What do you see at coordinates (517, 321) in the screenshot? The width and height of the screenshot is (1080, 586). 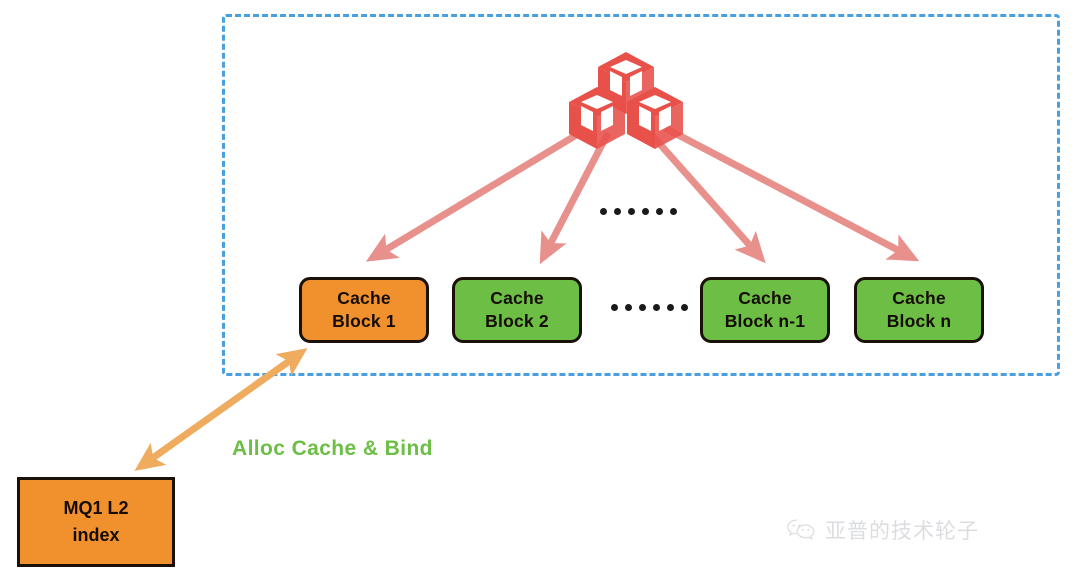 I see `cache-block-2-line2: Block 2` at bounding box center [517, 321].